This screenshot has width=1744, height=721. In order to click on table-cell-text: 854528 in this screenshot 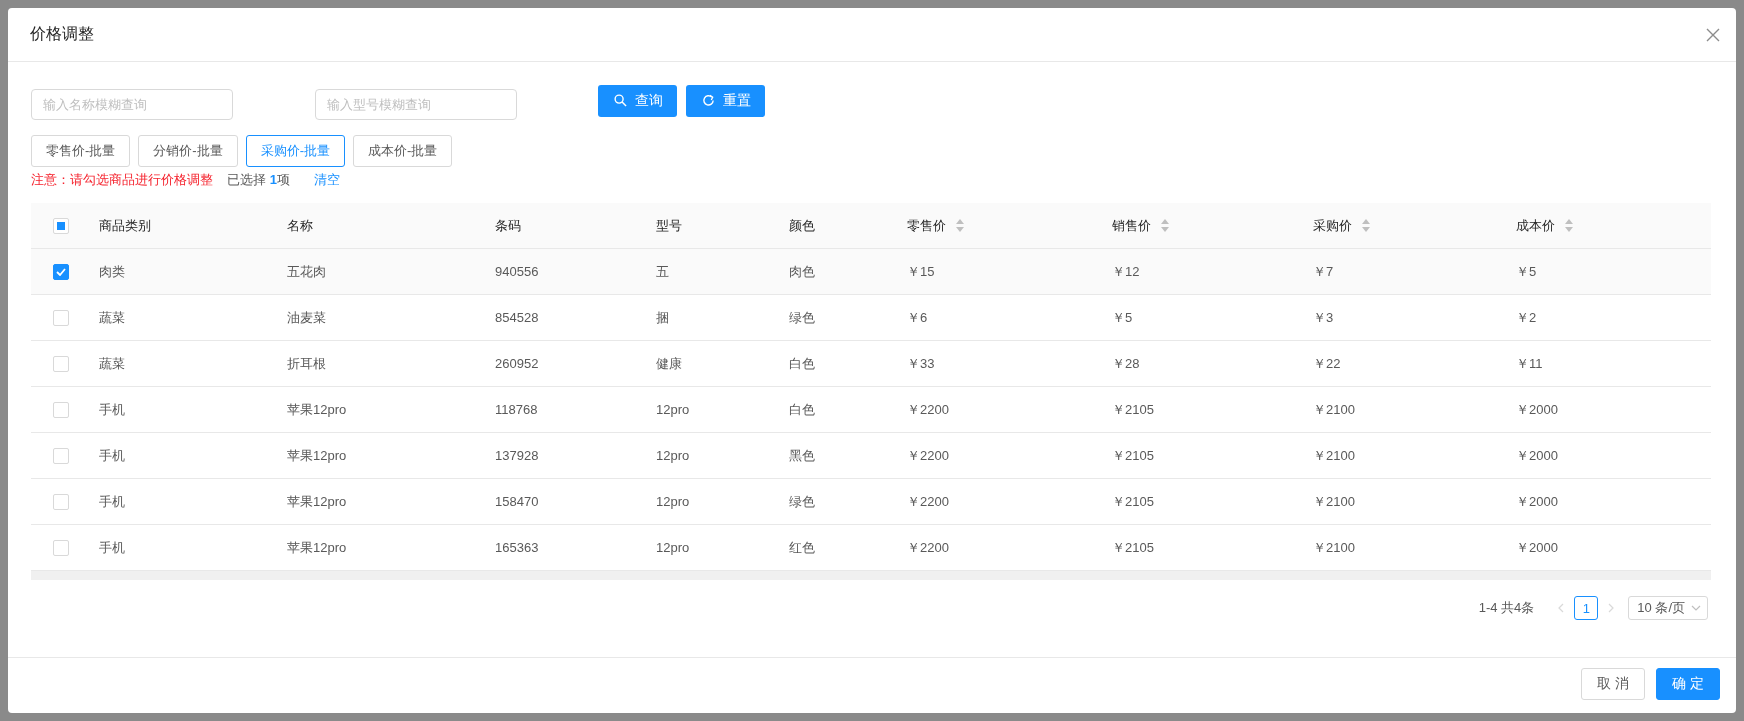, I will do `click(517, 317)`.